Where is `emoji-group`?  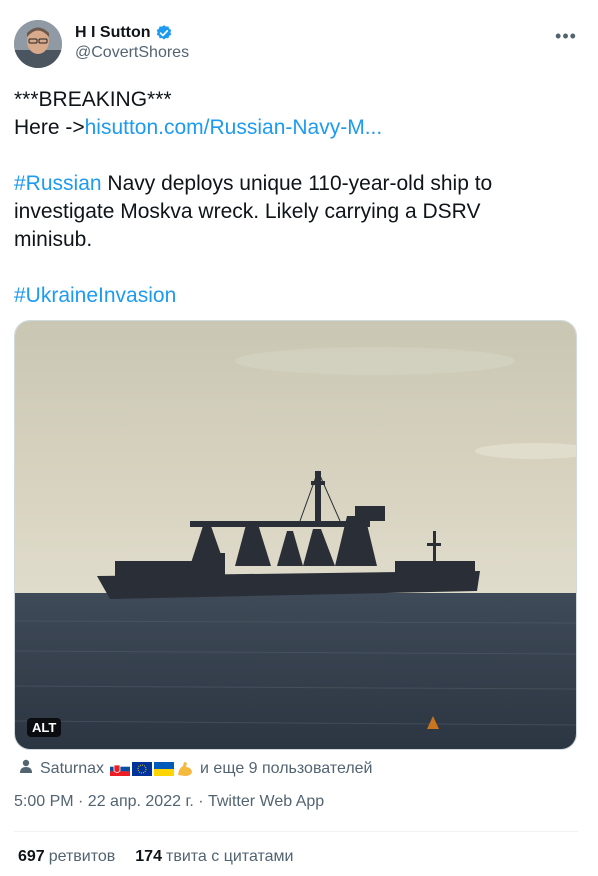 emoji-group is located at coordinates (152, 769).